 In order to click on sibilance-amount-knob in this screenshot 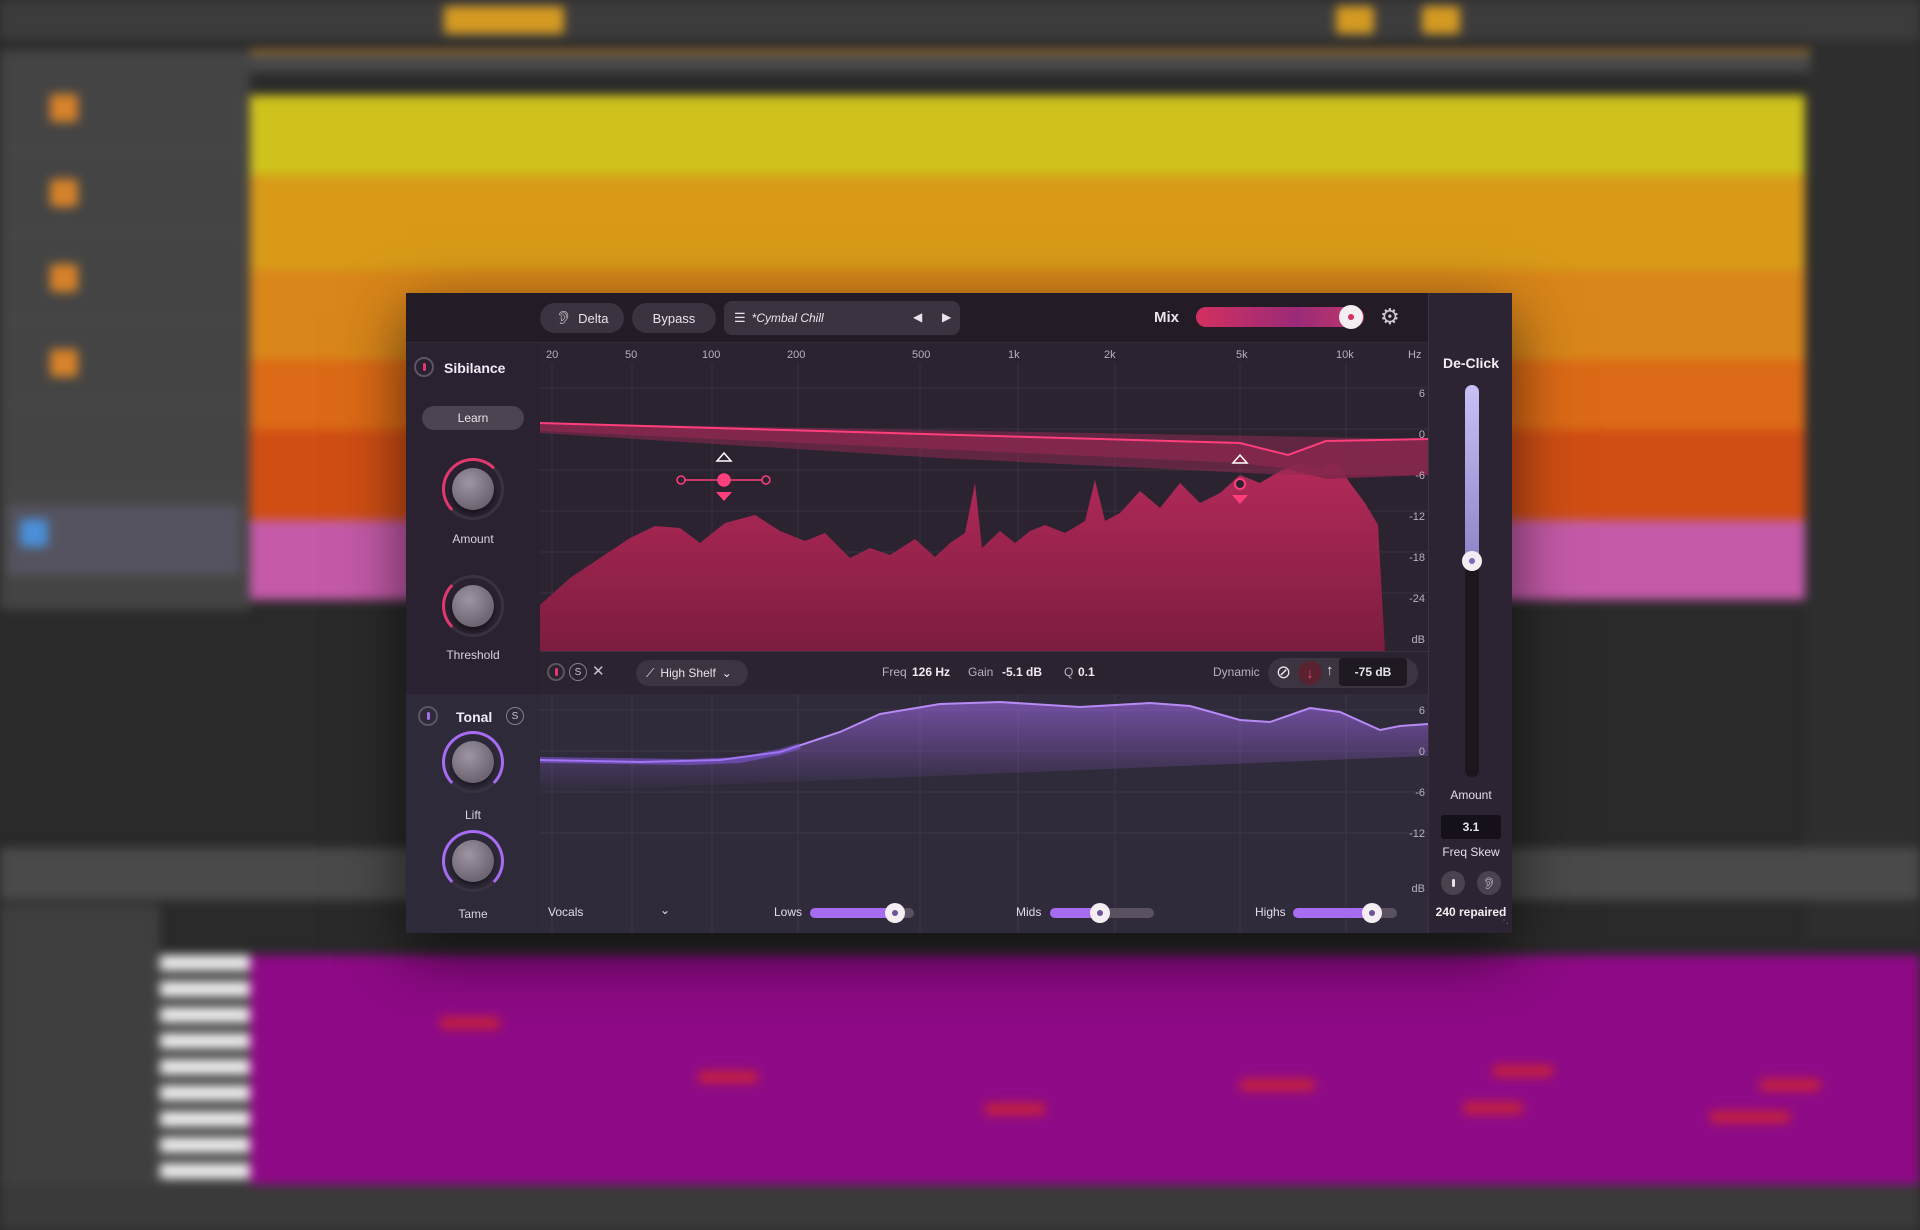, I will do `click(473, 489)`.